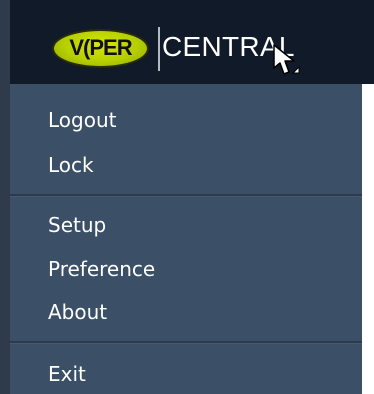 The image size is (374, 394). Describe the element at coordinates (71, 165) in the screenshot. I see `menu-item-lock: Lock` at that location.